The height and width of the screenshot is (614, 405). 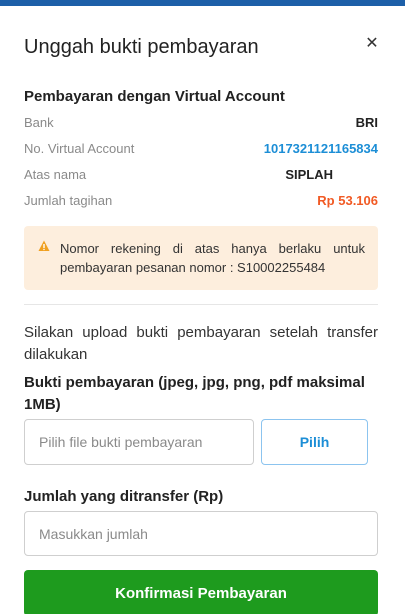 What do you see at coordinates (141, 47) in the screenshot?
I see `modal-title: Unggah bukti pembayaran` at bounding box center [141, 47].